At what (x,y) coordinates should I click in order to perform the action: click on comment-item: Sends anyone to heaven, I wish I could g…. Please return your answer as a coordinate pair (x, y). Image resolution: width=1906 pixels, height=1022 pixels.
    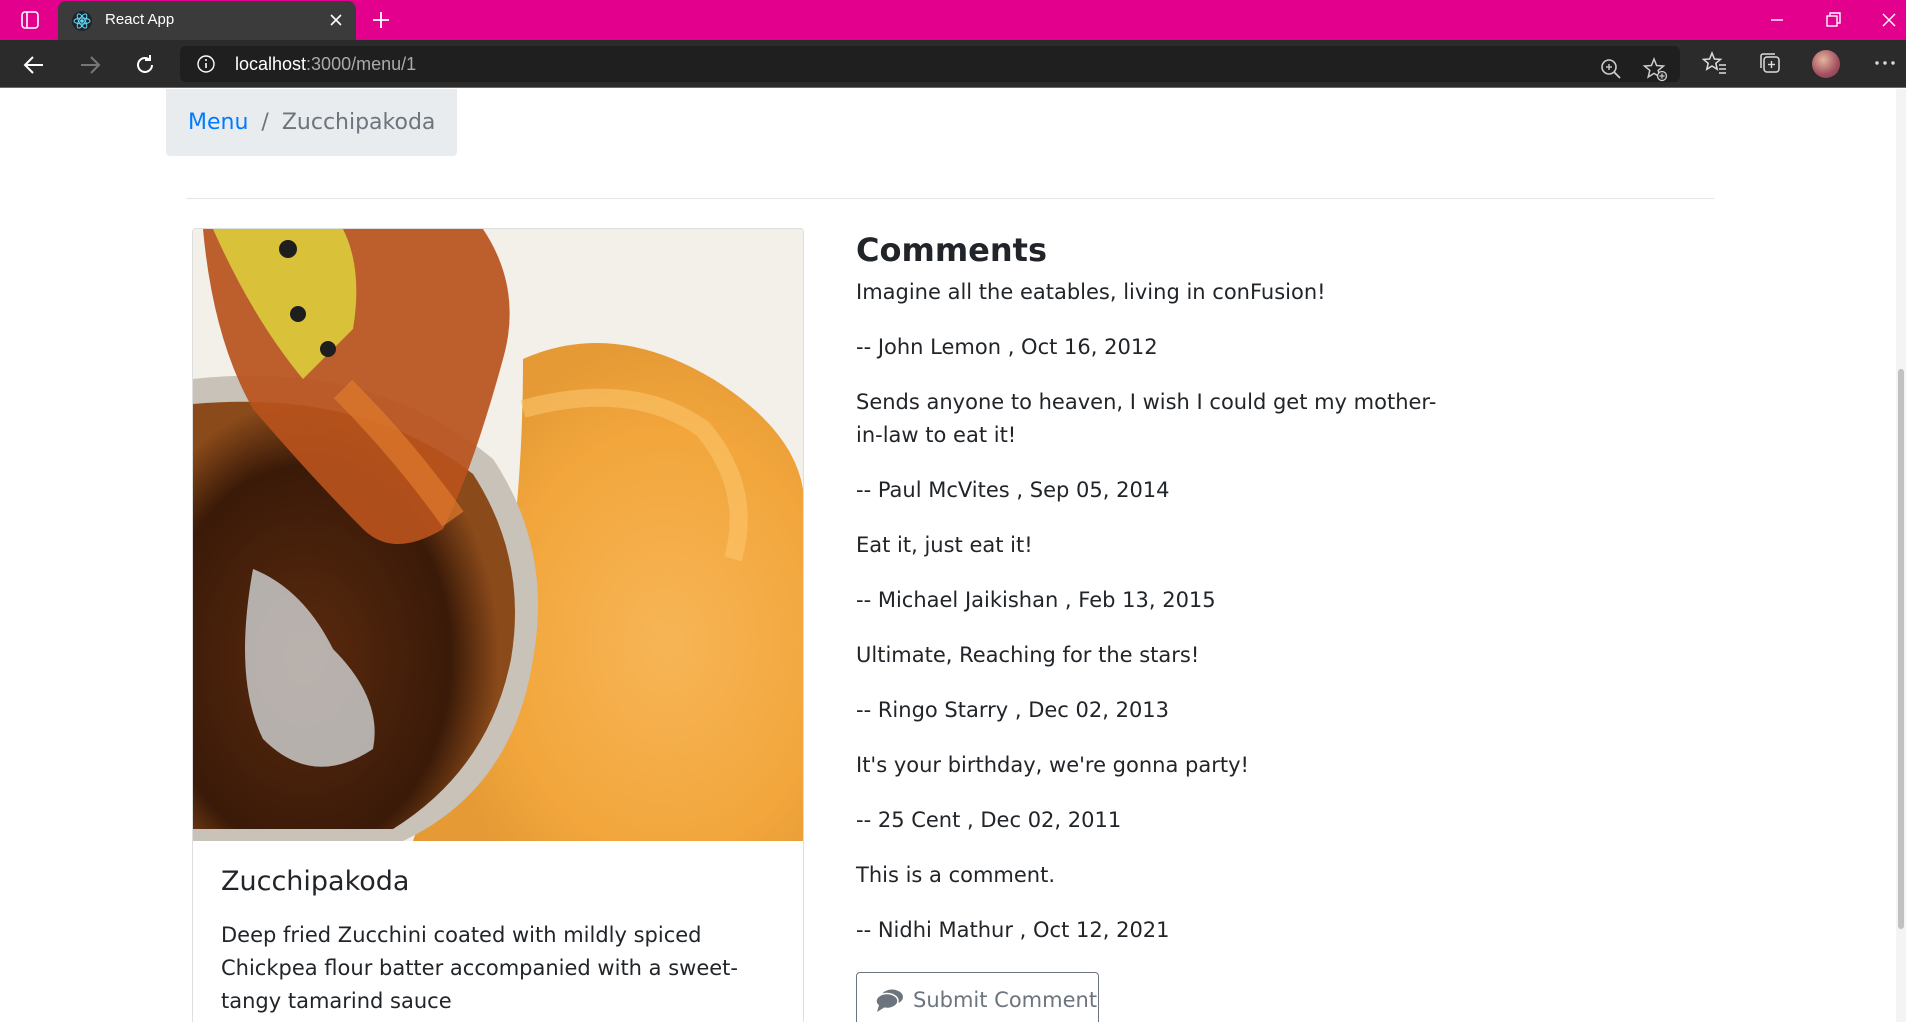
    Looking at the image, I should click on (1156, 446).